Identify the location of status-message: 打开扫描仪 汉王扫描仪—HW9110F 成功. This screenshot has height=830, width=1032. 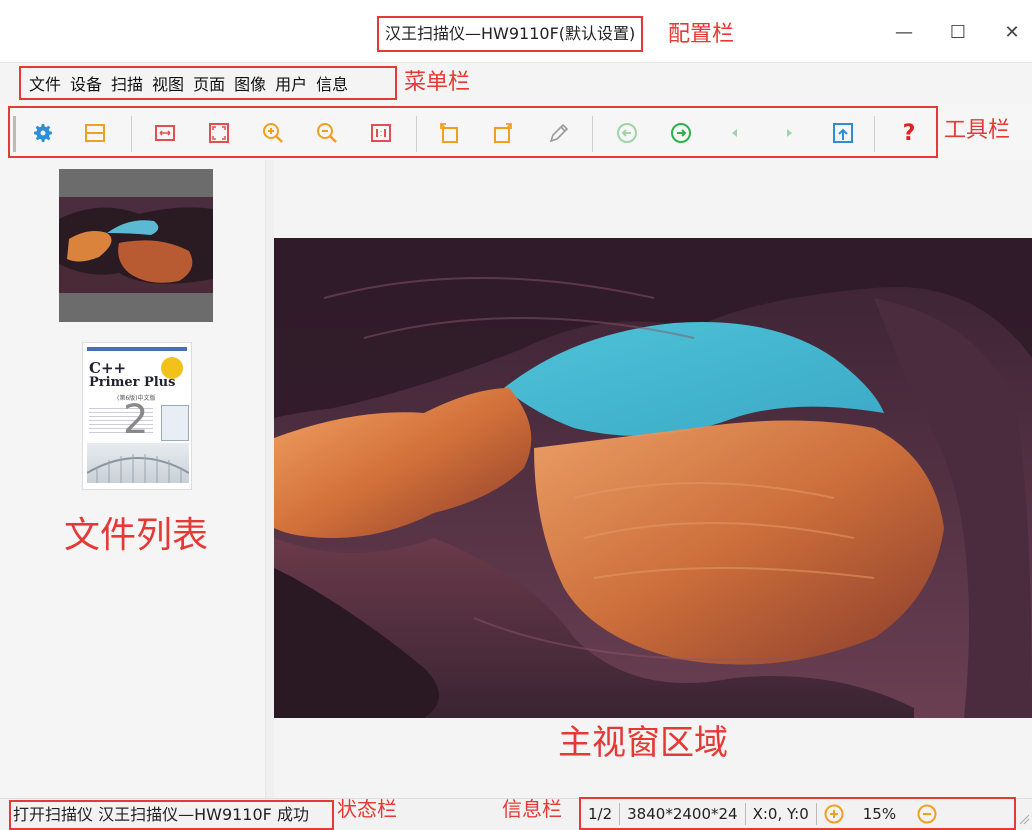
(171, 815).